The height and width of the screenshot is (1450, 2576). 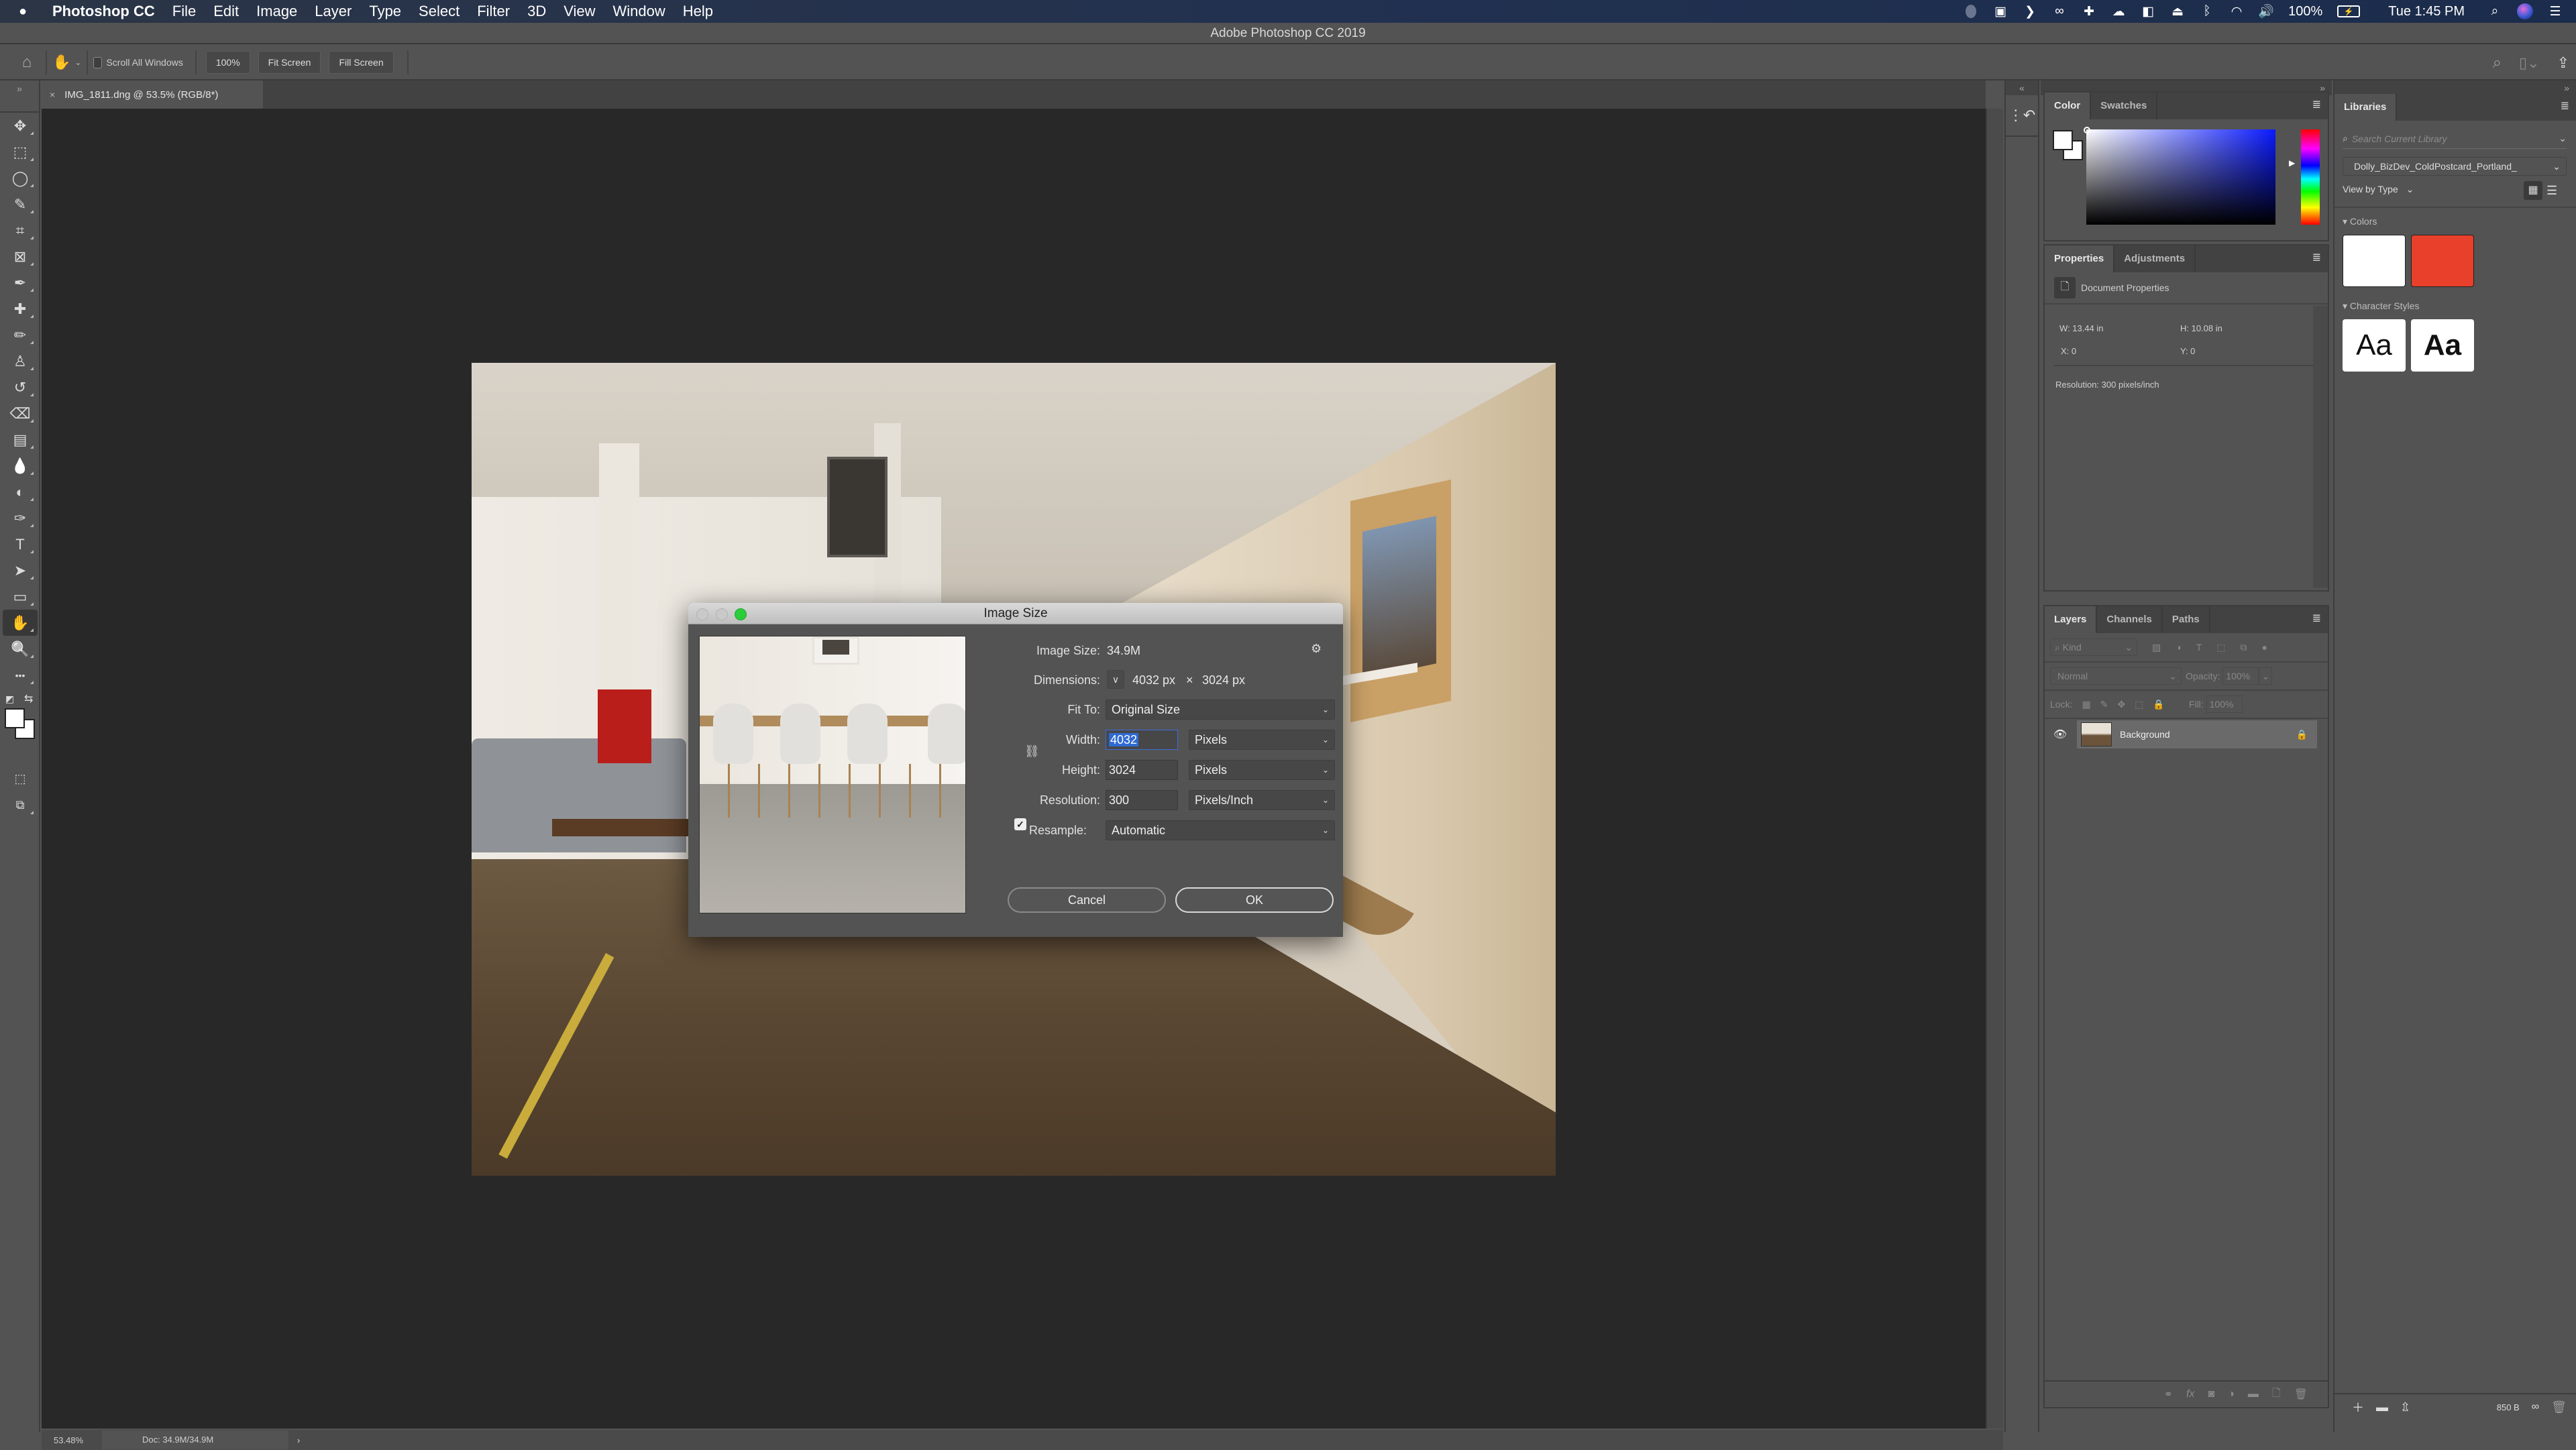 I want to click on search-dropdown-icon: ⌄, so click(x=2563, y=138).